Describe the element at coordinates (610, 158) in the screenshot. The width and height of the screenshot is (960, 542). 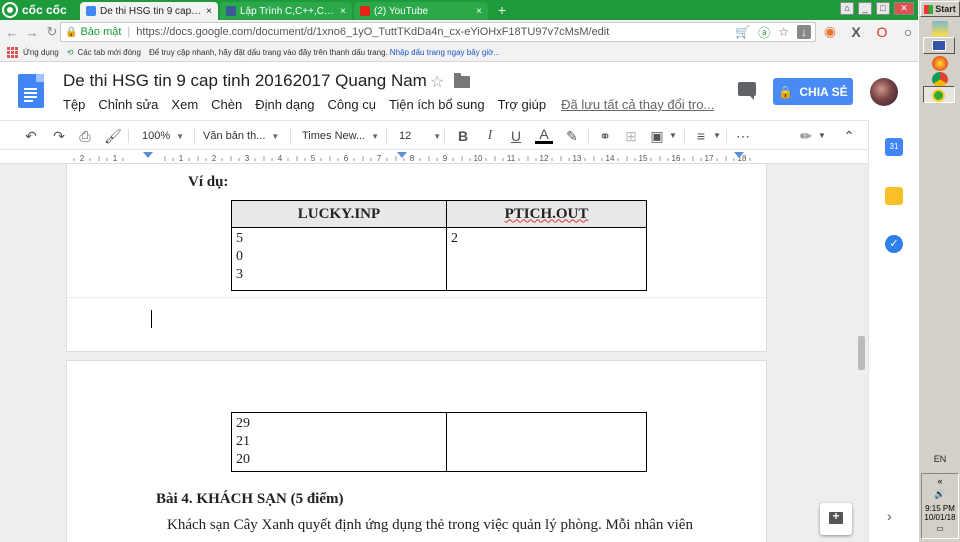
I see `ruler-label: 14` at that location.